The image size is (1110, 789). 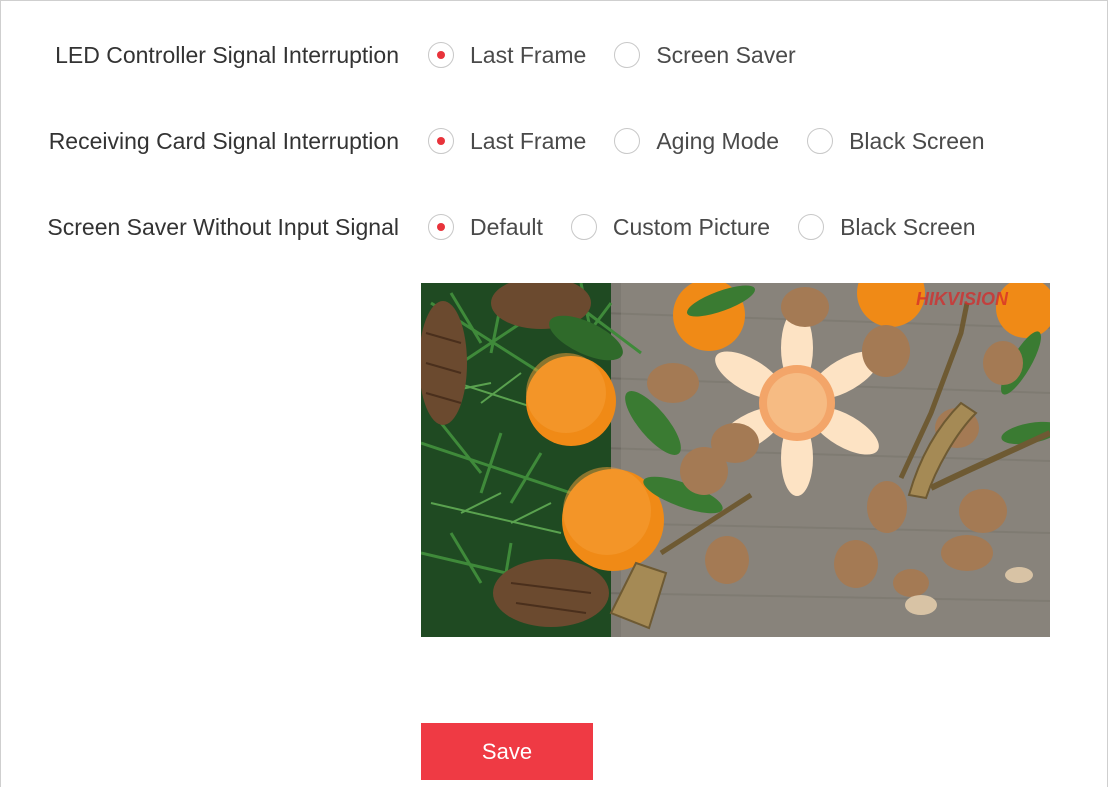 What do you see at coordinates (506, 226) in the screenshot?
I see `radio-option-label: Default` at bounding box center [506, 226].